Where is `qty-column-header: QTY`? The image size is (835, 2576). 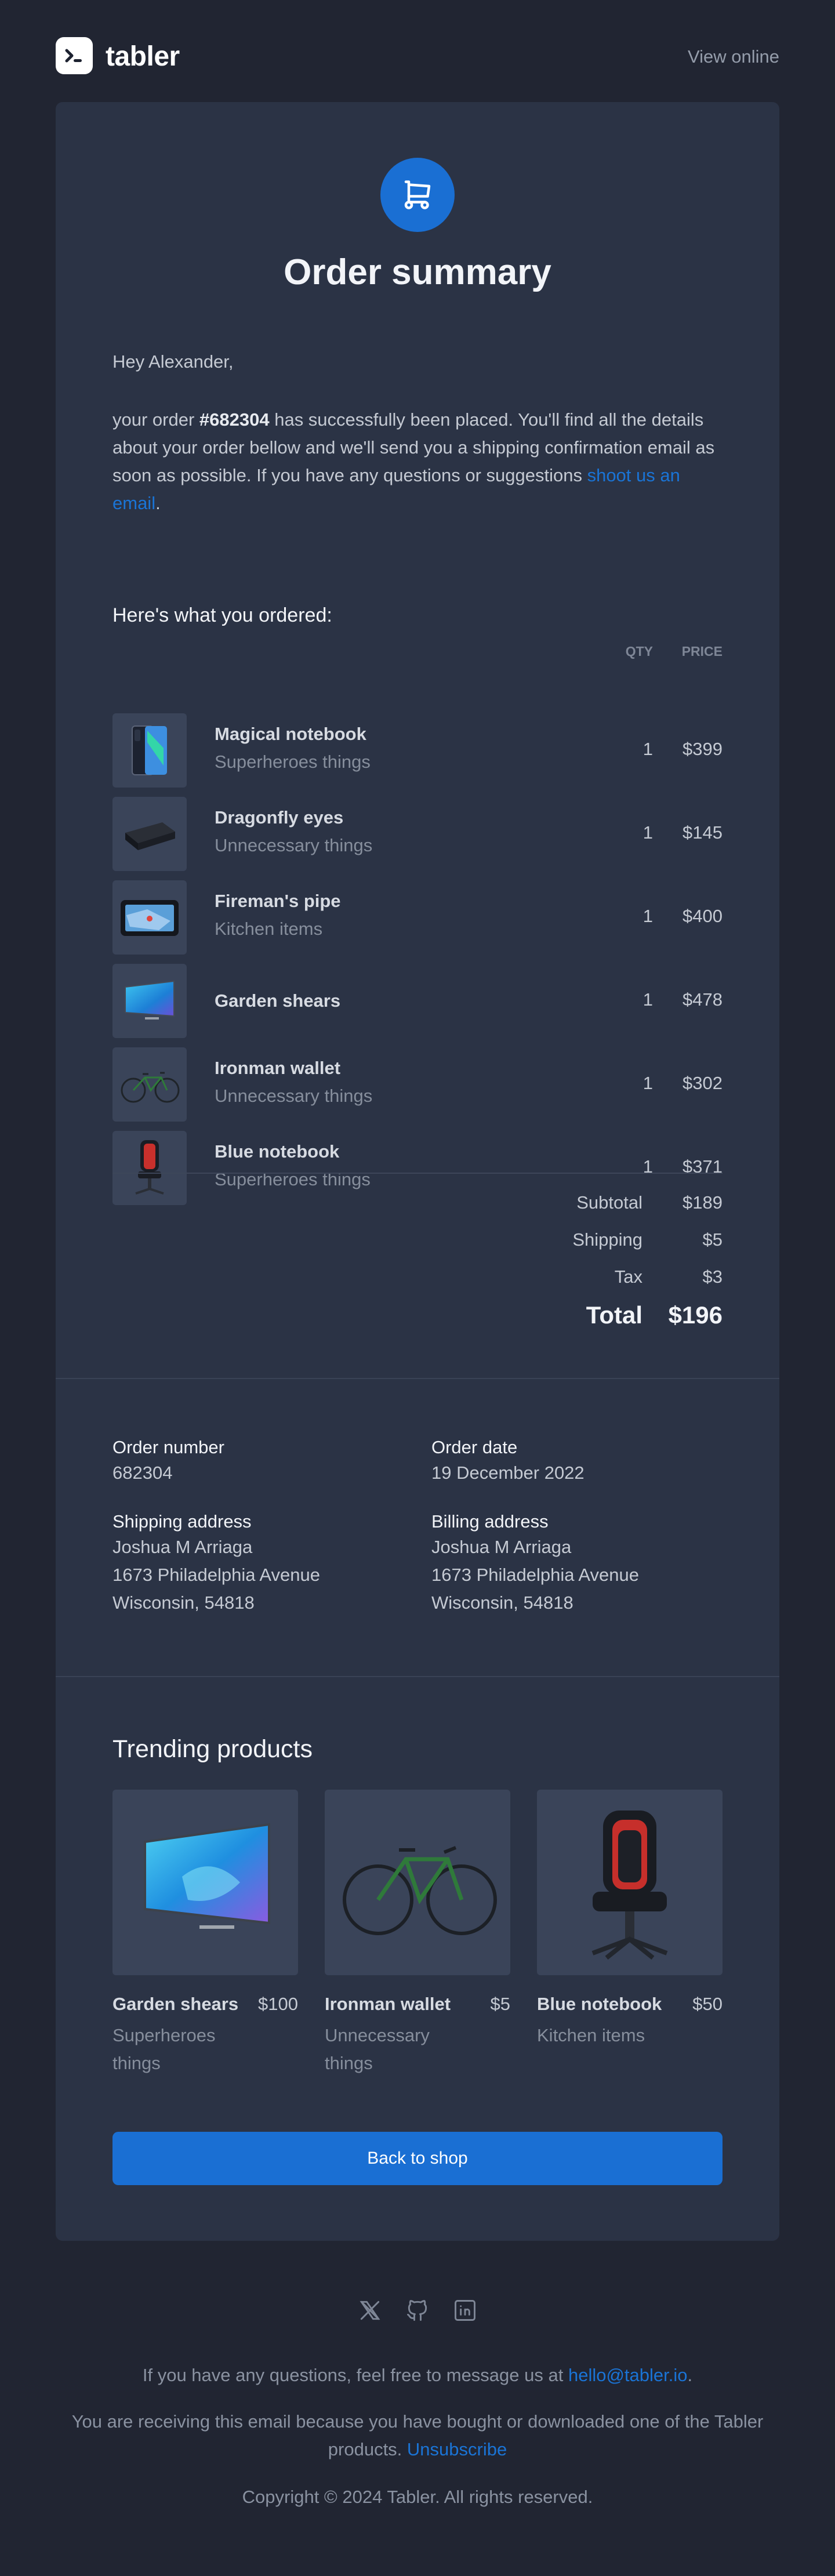
qty-column-header: QTY is located at coordinates (639, 651).